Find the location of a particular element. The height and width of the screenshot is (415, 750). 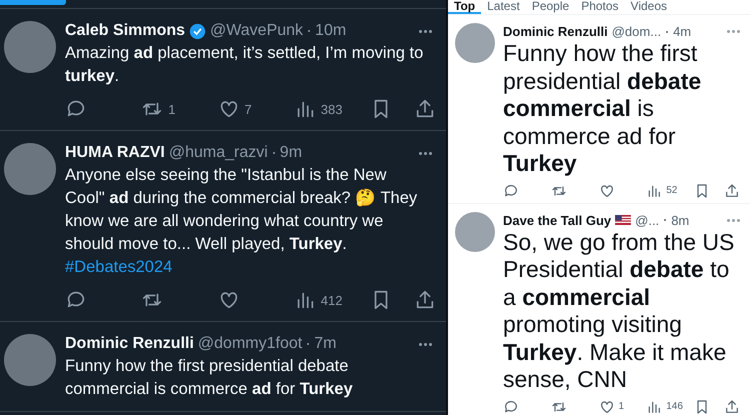

hashtag-link: #Debates2024 is located at coordinates (118, 267).